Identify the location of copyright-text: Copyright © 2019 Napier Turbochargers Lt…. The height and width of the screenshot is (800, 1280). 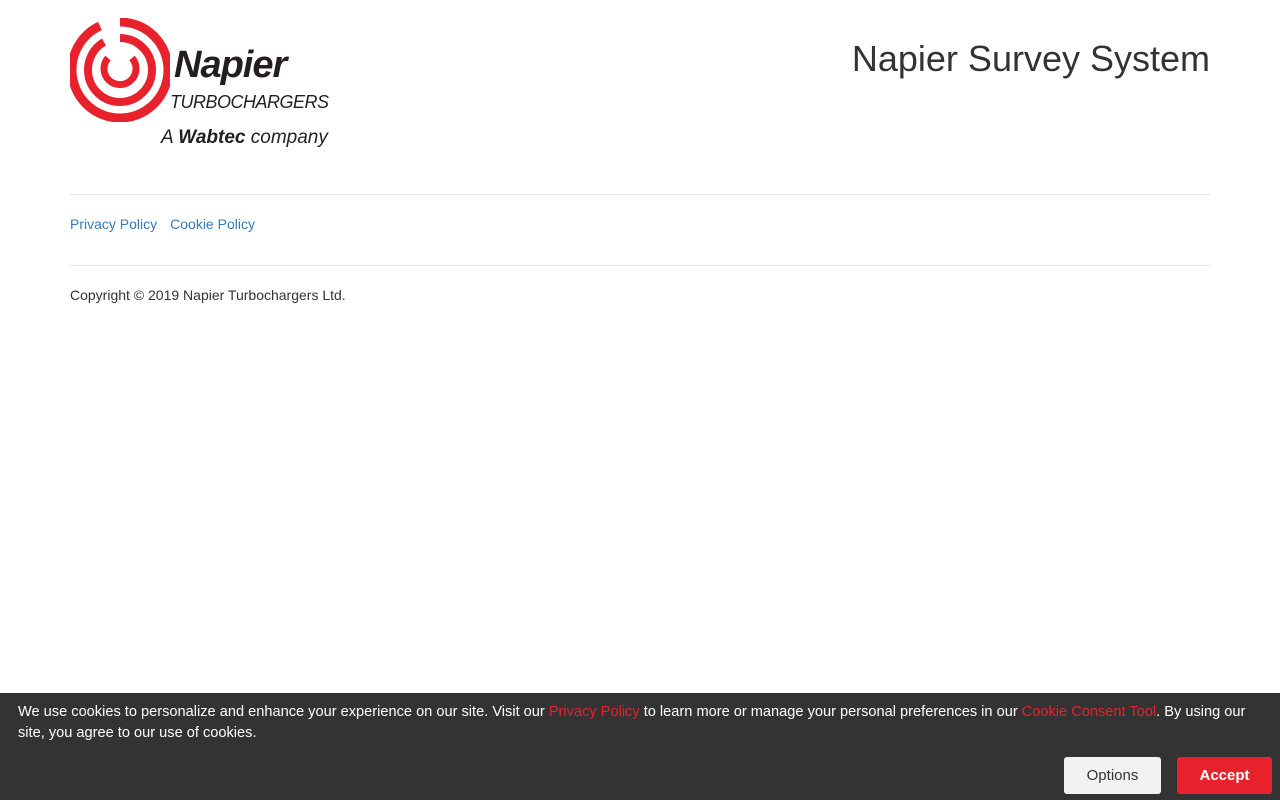
(208, 295).